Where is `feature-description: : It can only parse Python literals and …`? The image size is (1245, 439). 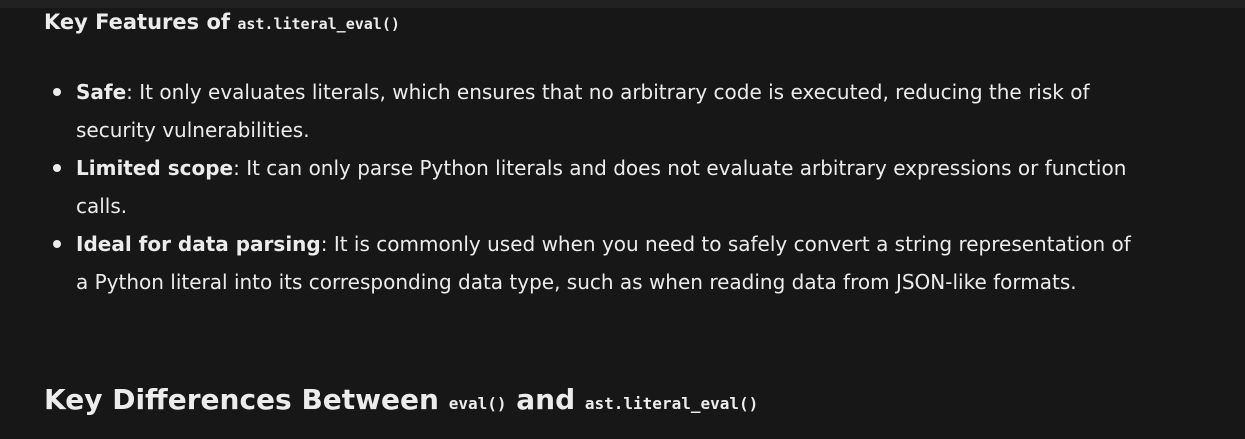
feature-description: : It can only parse Python literals and … is located at coordinates (601, 187).